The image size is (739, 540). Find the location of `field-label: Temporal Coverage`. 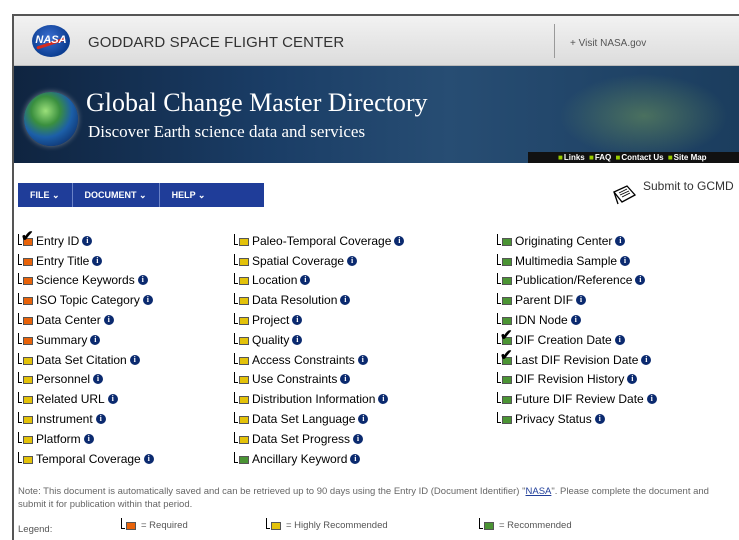

field-label: Temporal Coverage is located at coordinates (88, 459).